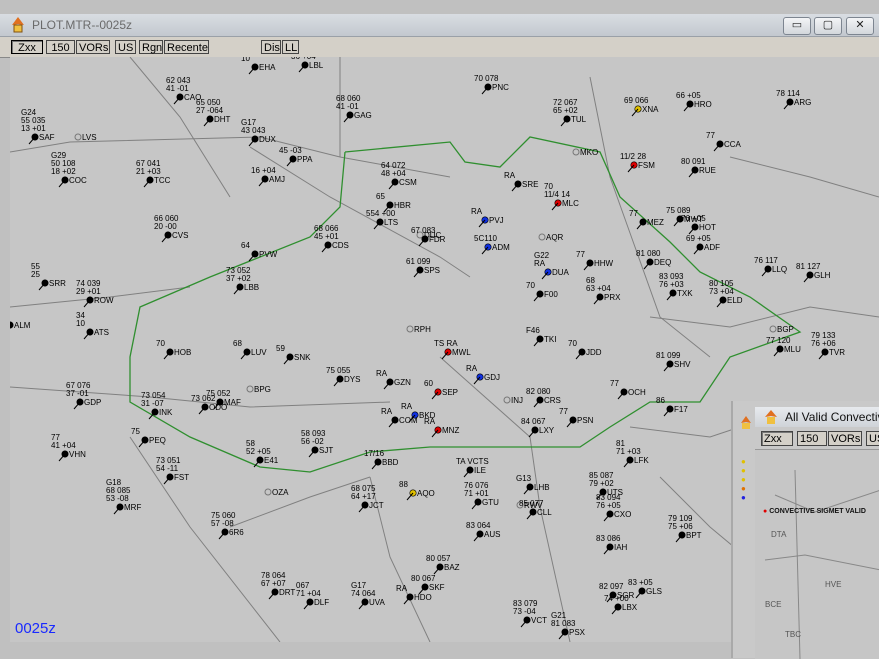 This screenshot has width=879, height=659. I want to click on station-obs-jdd-0: 70, so click(572, 343).